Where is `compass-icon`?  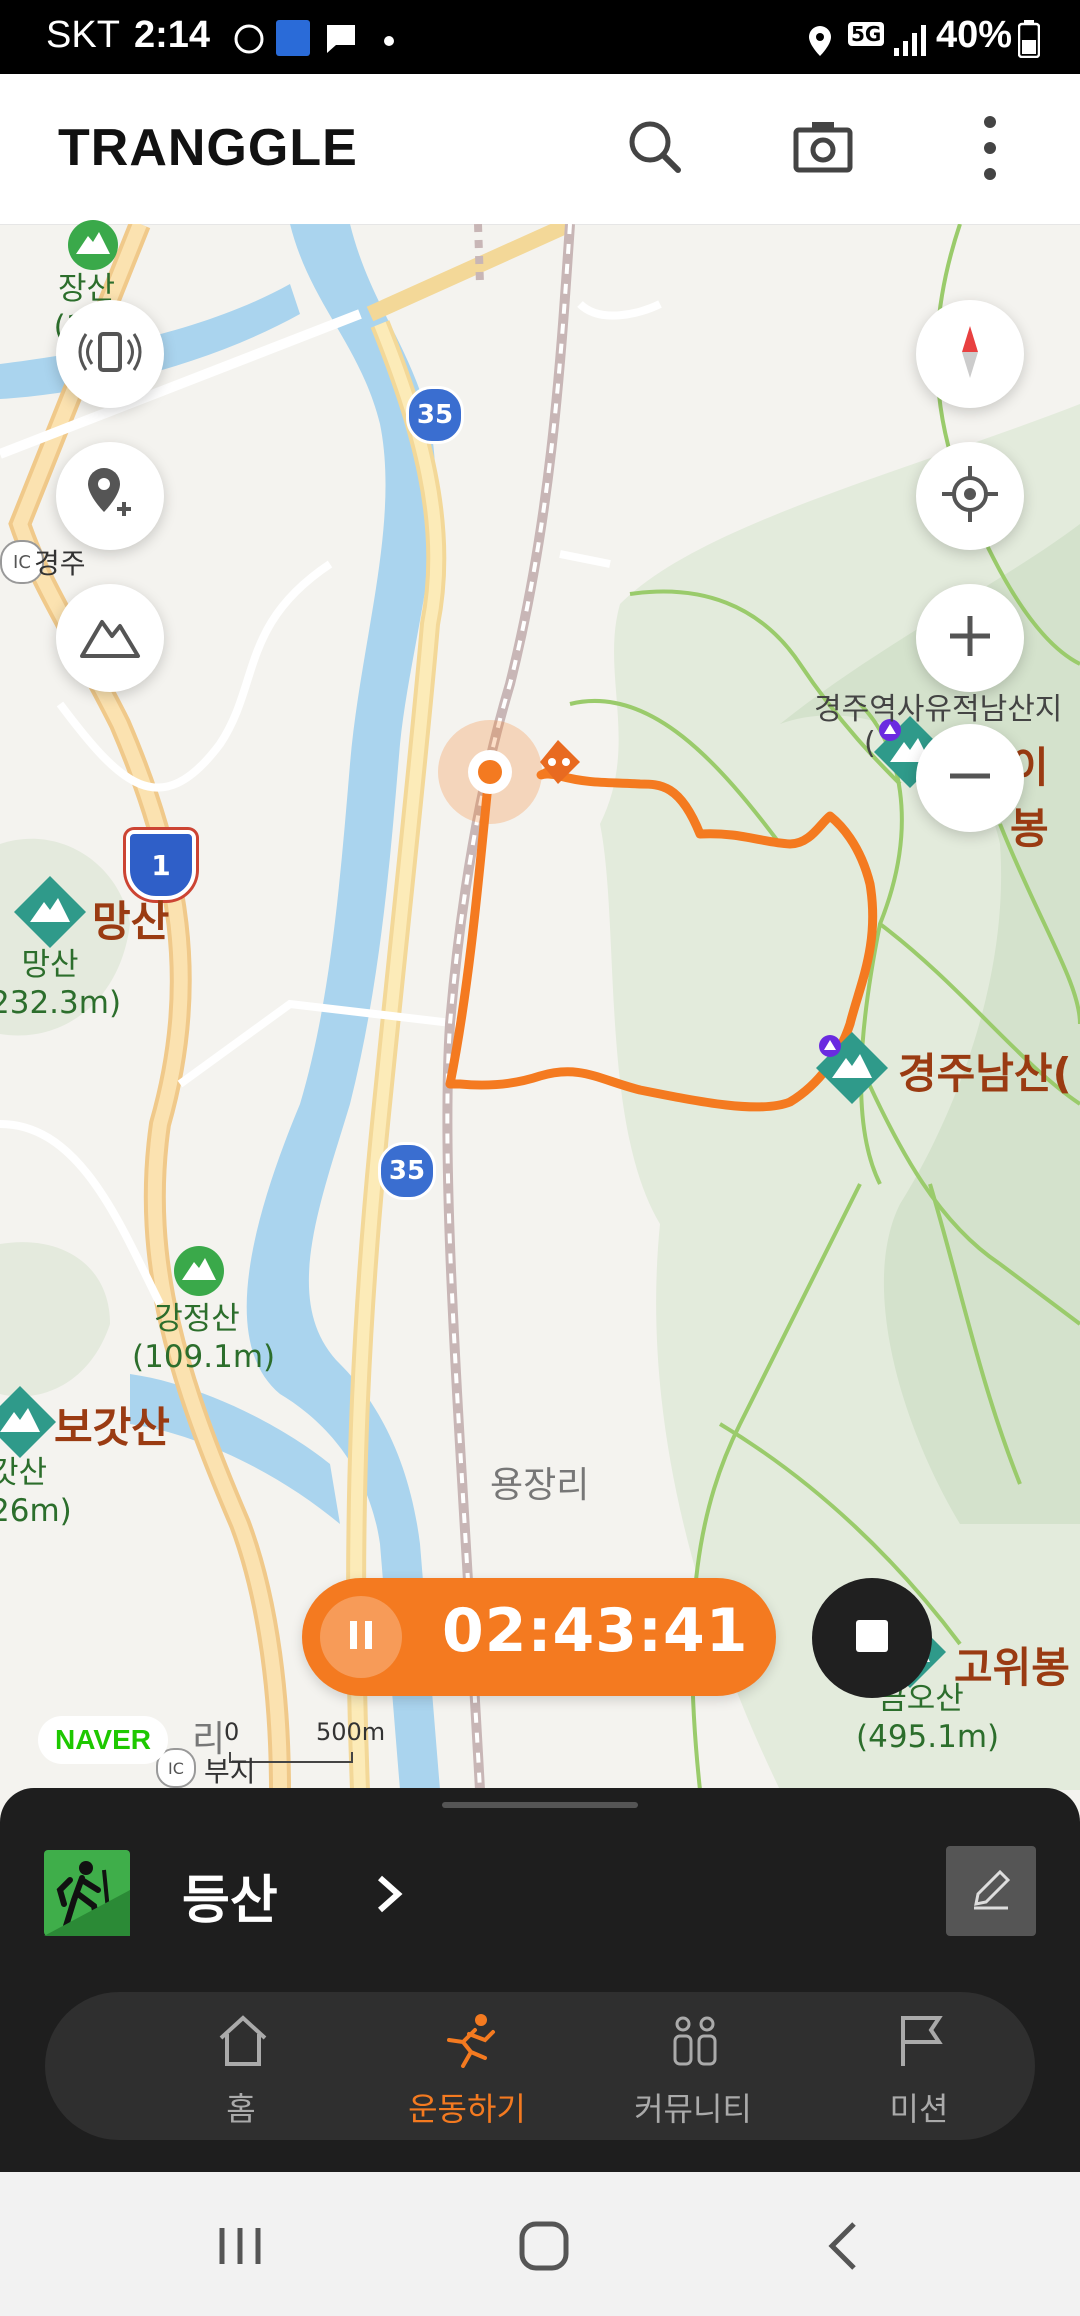 compass-icon is located at coordinates (970, 354).